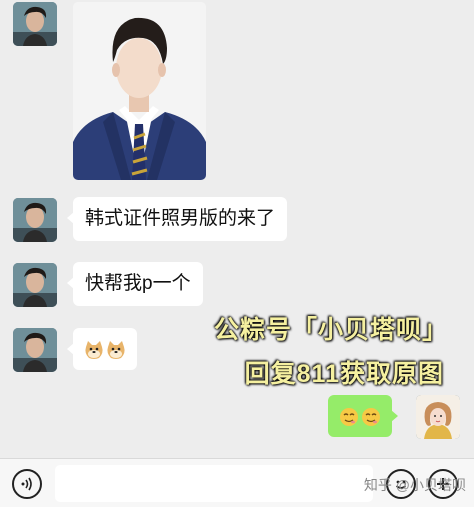  What do you see at coordinates (214, 483) in the screenshot?
I see `message-input` at bounding box center [214, 483].